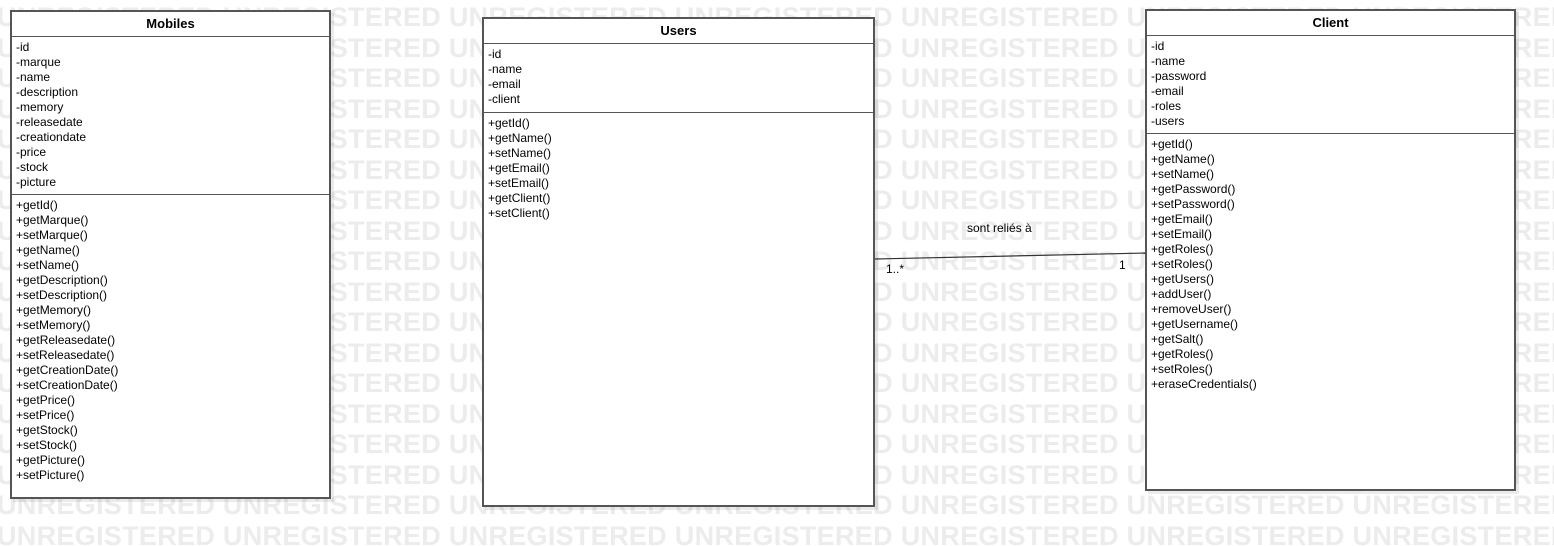 The height and width of the screenshot is (546, 1554). Describe the element at coordinates (1168, 121) in the screenshot. I see `attribute: -users` at that location.